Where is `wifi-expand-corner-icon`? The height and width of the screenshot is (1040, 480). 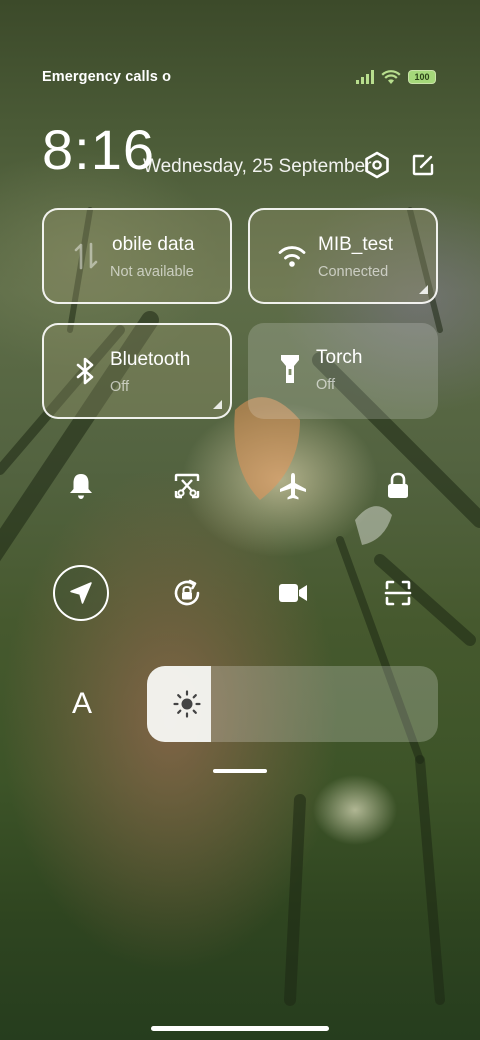 wifi-expand-corner-icon is located at coordinates (423, 289).